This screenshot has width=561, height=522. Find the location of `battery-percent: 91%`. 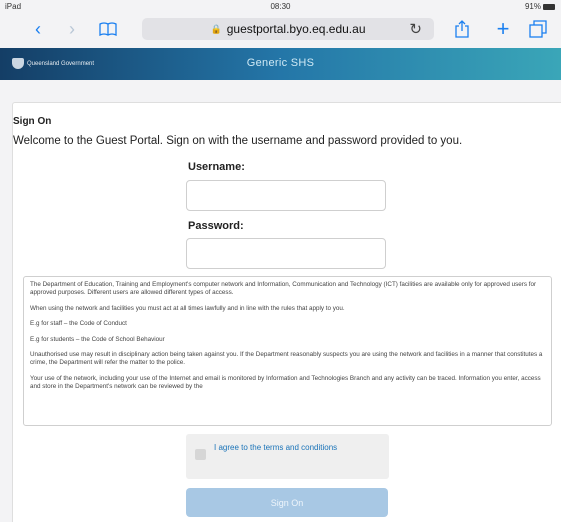

battery-percent: 91% is located at coordinates (532, 6).